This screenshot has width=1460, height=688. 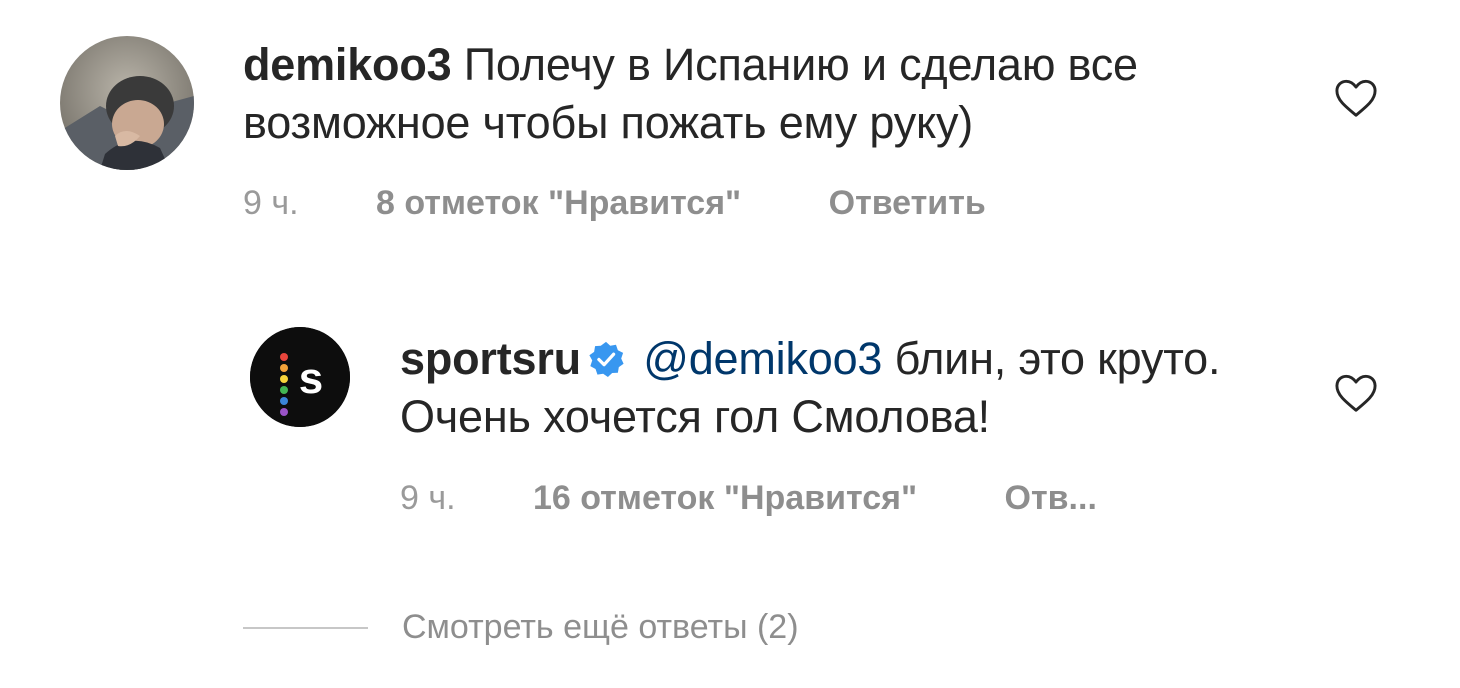 I want to click on avatar-demikoo3, so click(x=127, y=103).